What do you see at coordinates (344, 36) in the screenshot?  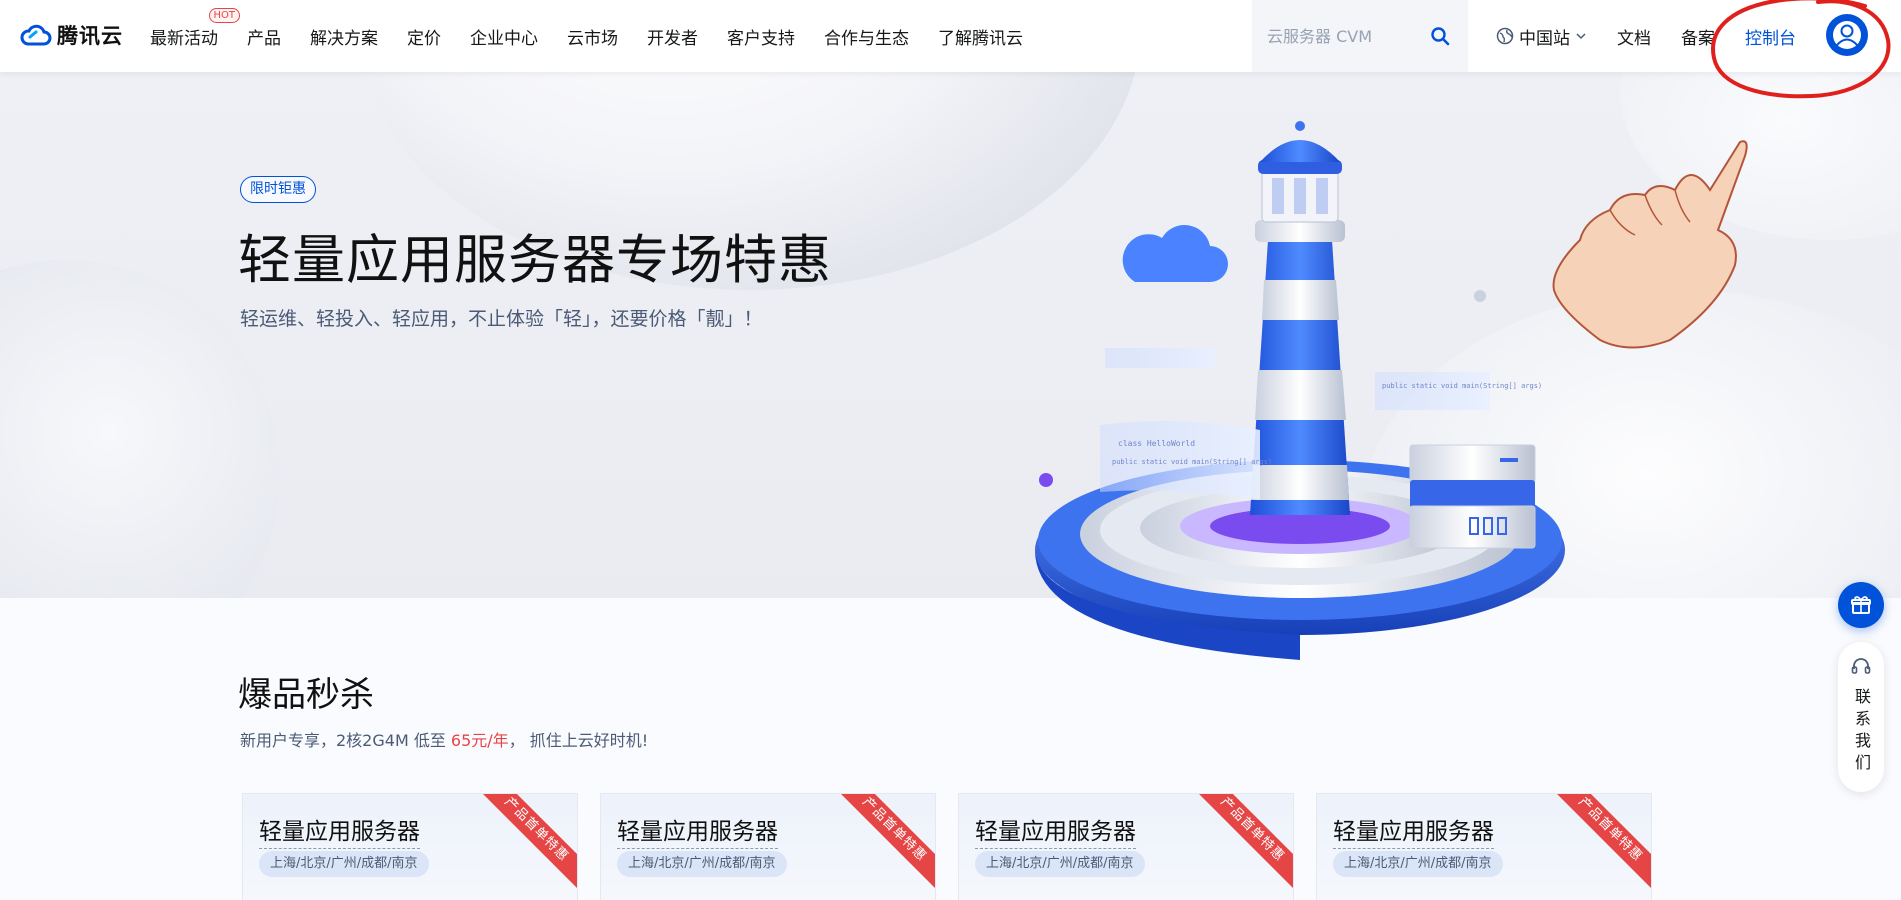 I see `nav-item-solutions: 解决方案` at bounding box center [344, 36].